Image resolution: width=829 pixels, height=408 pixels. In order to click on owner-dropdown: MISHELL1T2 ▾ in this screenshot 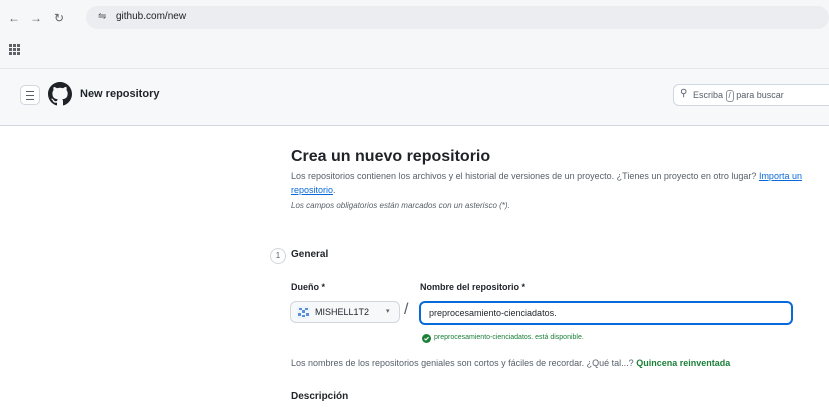, I will do `click(345, 312)`.